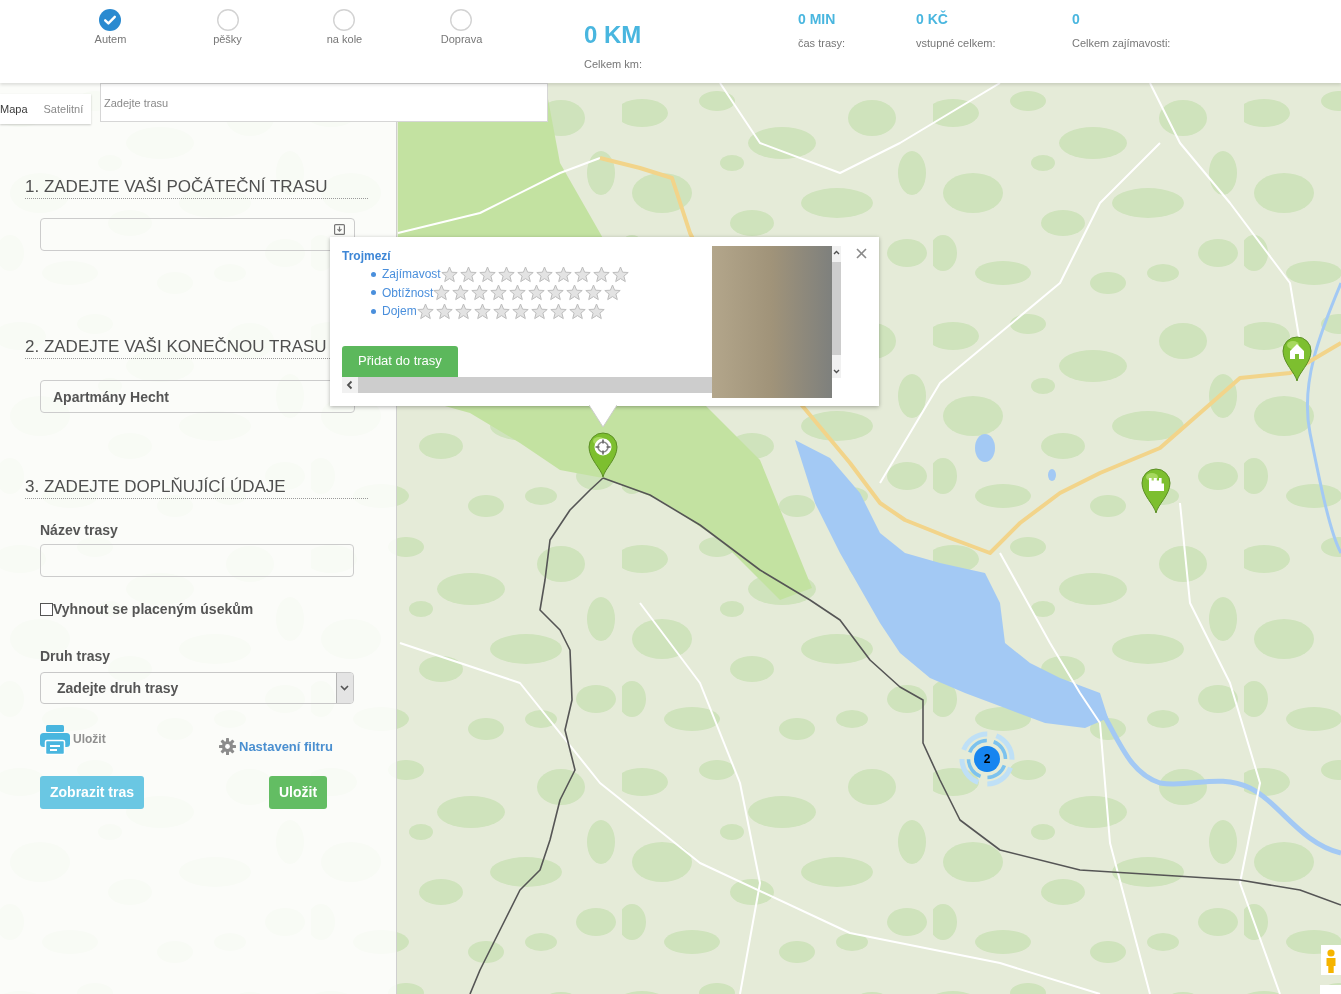 The height and width of the screenshot is (994, 1341). What do you see at coordinates (73, 740) in the screenshot?
I see `print-button: Uložit` at bounding box center [73, 740].